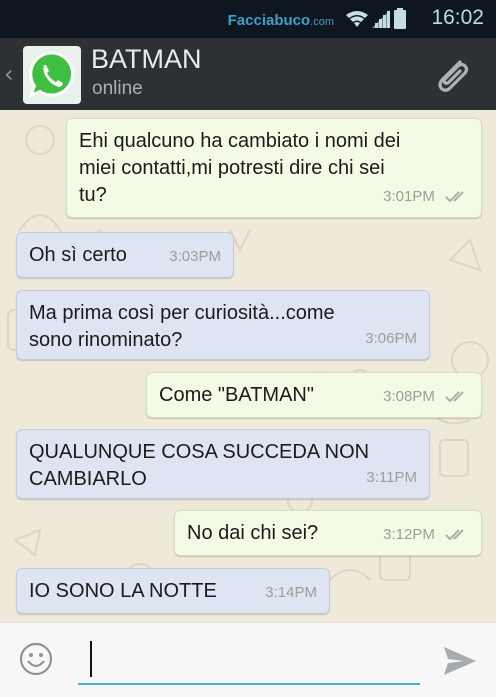  I want to click on smiley-icon, so click(36, 659).